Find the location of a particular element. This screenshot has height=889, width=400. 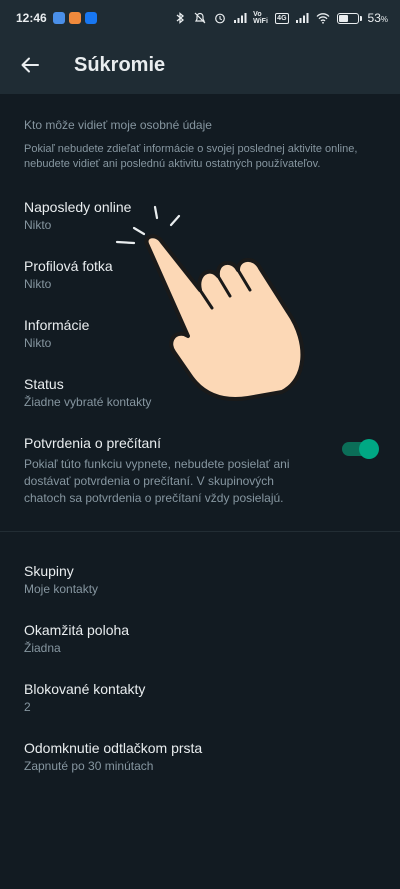

battery-percent: 53% is located at coordinates (377, 18).